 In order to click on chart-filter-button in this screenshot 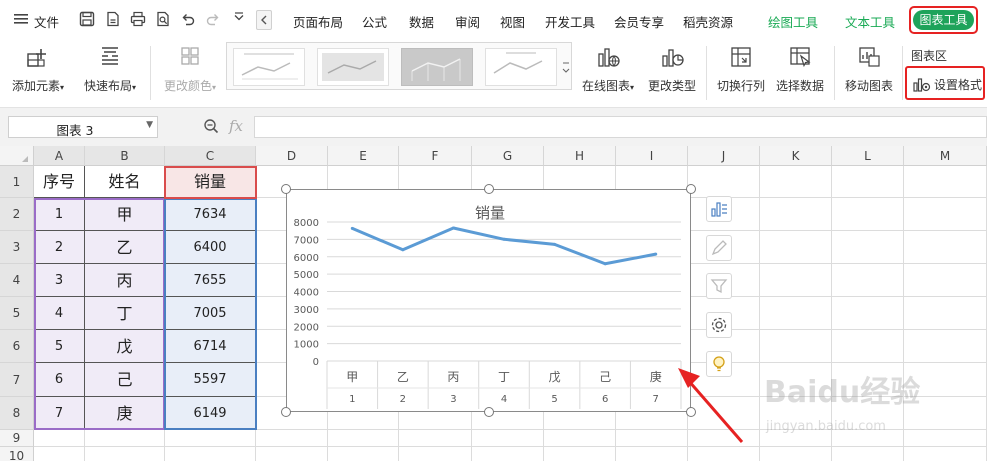, I will do `click(719, 286)`.